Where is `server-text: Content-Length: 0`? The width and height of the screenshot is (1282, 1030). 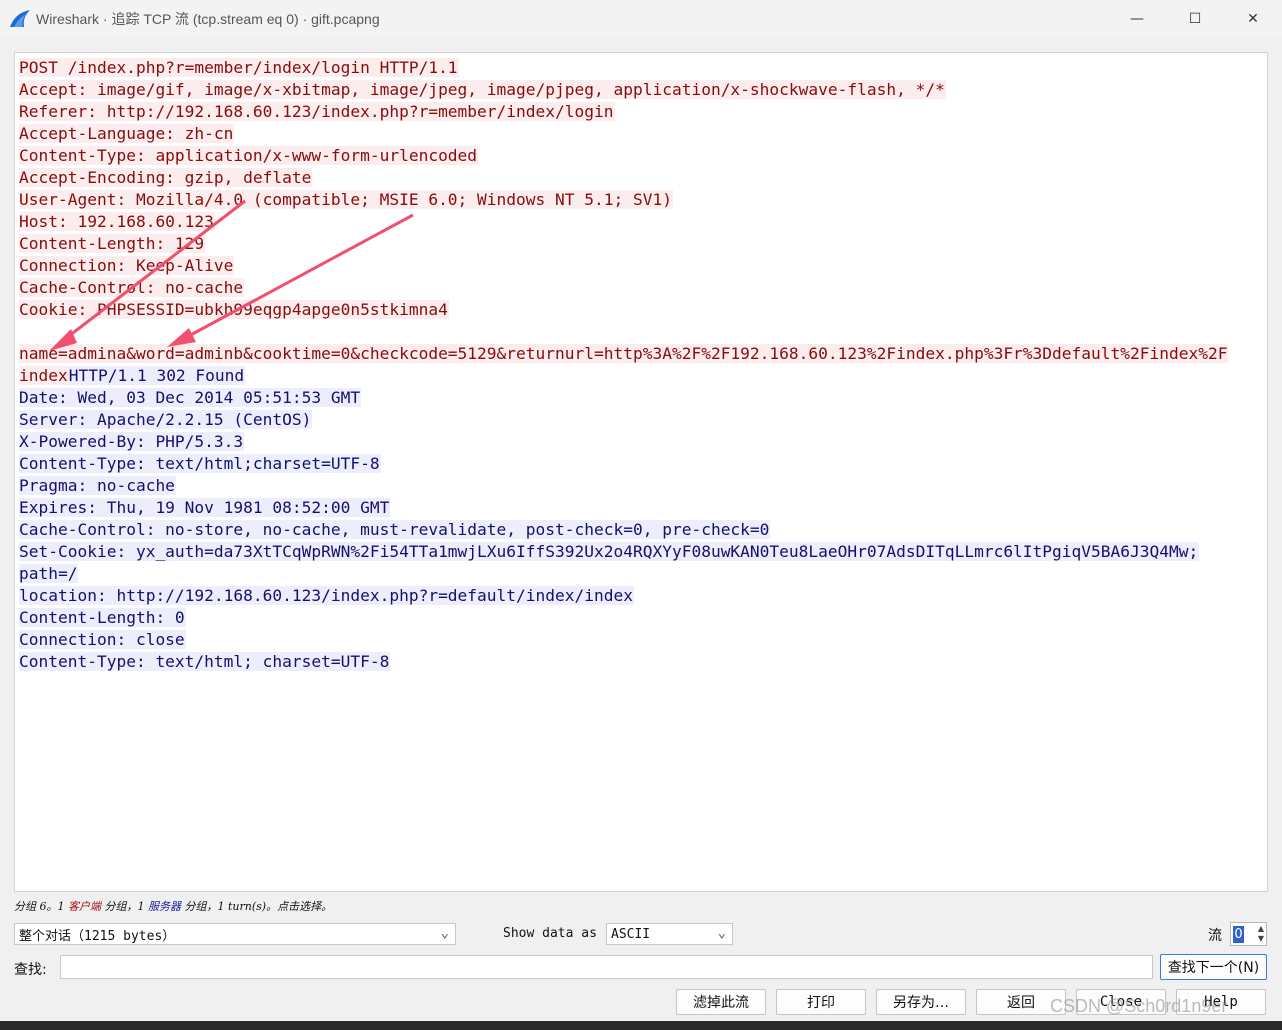
server-text: Content-Length: 0 is located at coordinates (102, 617).